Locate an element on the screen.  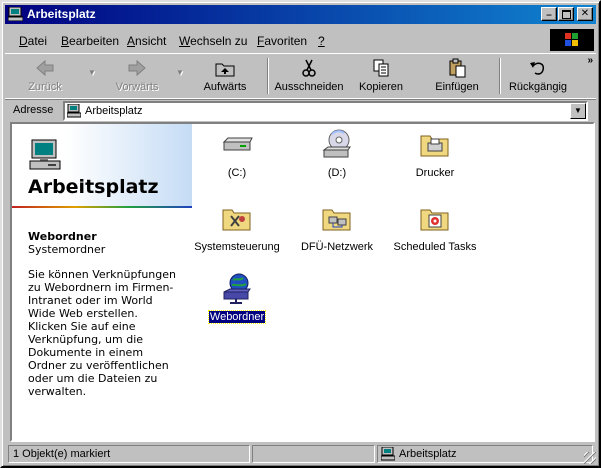
maximize-button is located at coordinates (566, 14).